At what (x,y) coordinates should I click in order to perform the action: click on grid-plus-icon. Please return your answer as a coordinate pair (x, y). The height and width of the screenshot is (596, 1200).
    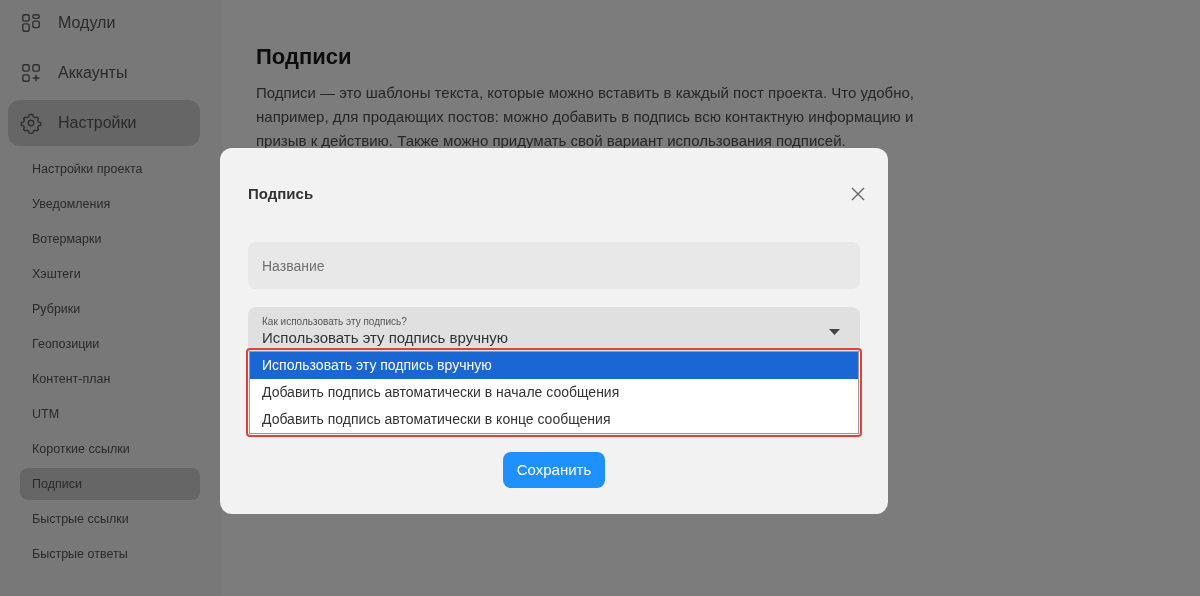
    Looking at the image, I should click on (31, 73).